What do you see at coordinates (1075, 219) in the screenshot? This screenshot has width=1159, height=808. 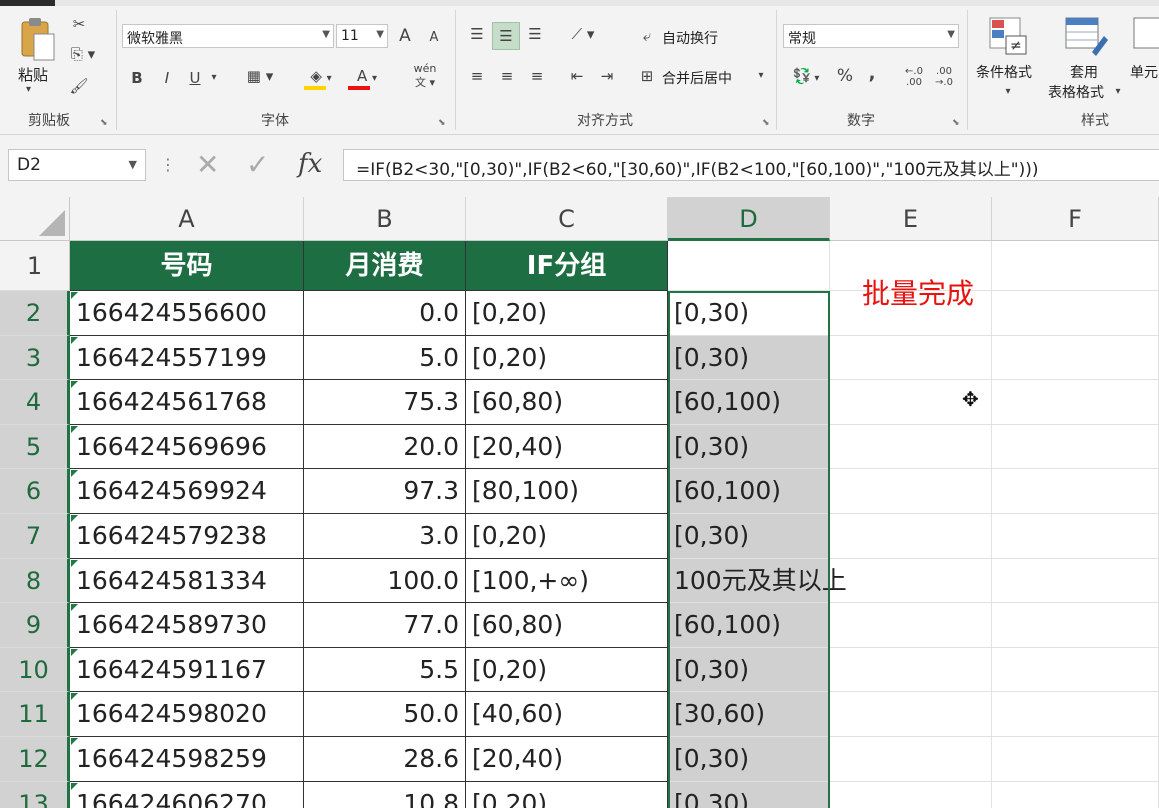 I see `column-header-f: F` at bounding box center [1075, 219].